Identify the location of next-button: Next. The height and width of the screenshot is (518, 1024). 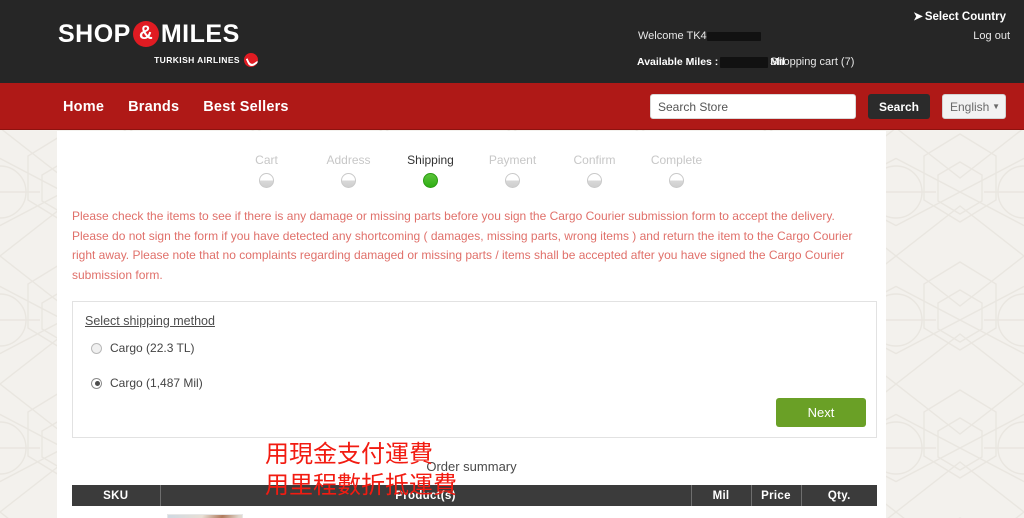
(821, 412).